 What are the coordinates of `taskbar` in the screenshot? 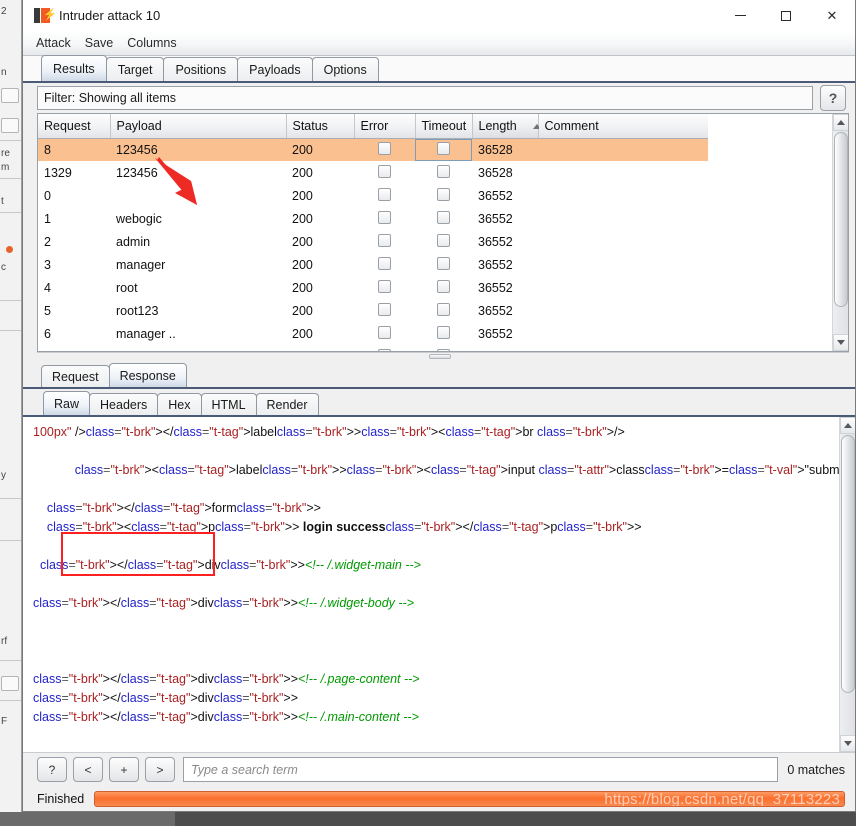 It's located at (428, 819).